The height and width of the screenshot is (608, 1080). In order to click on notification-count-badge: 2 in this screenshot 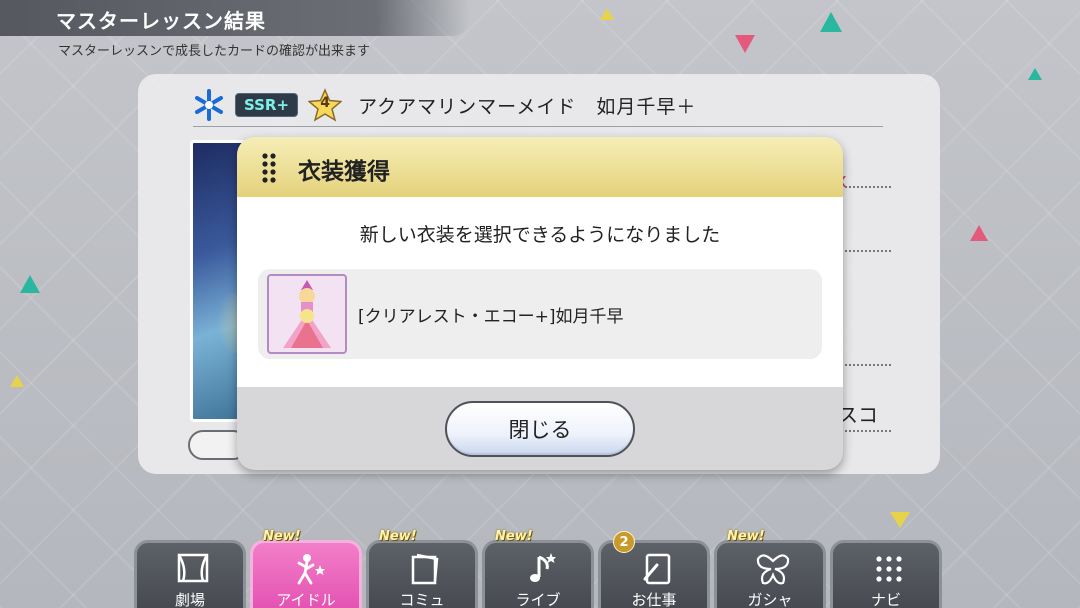, I will do `click(624, 542)`.